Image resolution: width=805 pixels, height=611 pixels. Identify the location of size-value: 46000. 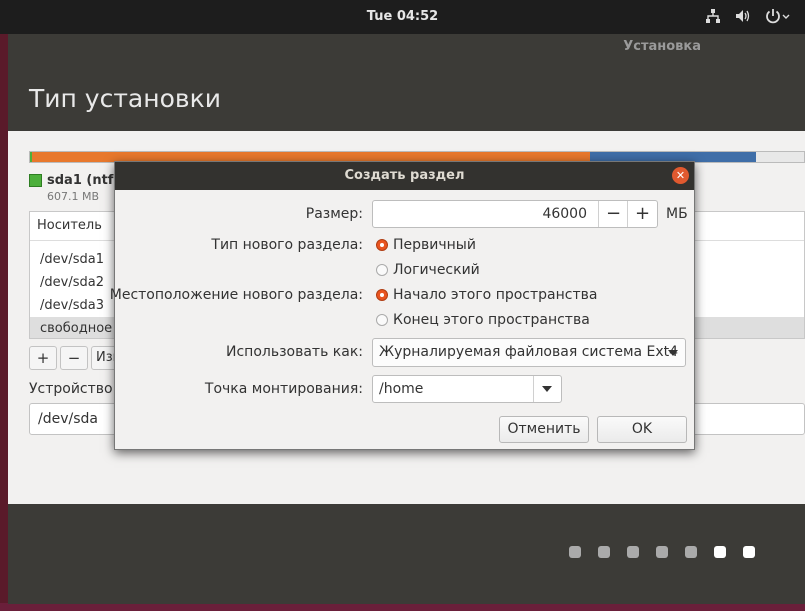
(564, 214).